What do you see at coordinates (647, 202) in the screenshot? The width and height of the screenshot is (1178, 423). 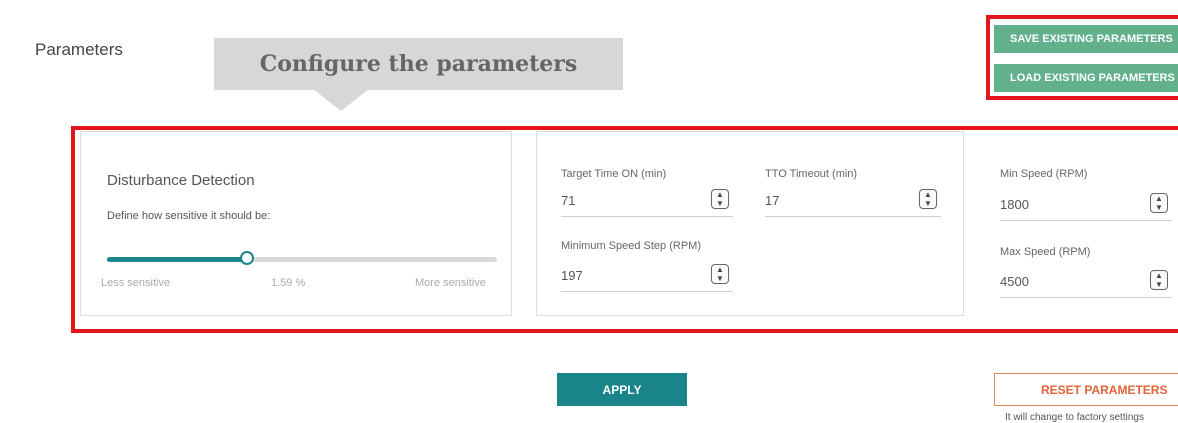 I see `target-time-field: 71 ▲ ▼` at bounding box center [647, 202].